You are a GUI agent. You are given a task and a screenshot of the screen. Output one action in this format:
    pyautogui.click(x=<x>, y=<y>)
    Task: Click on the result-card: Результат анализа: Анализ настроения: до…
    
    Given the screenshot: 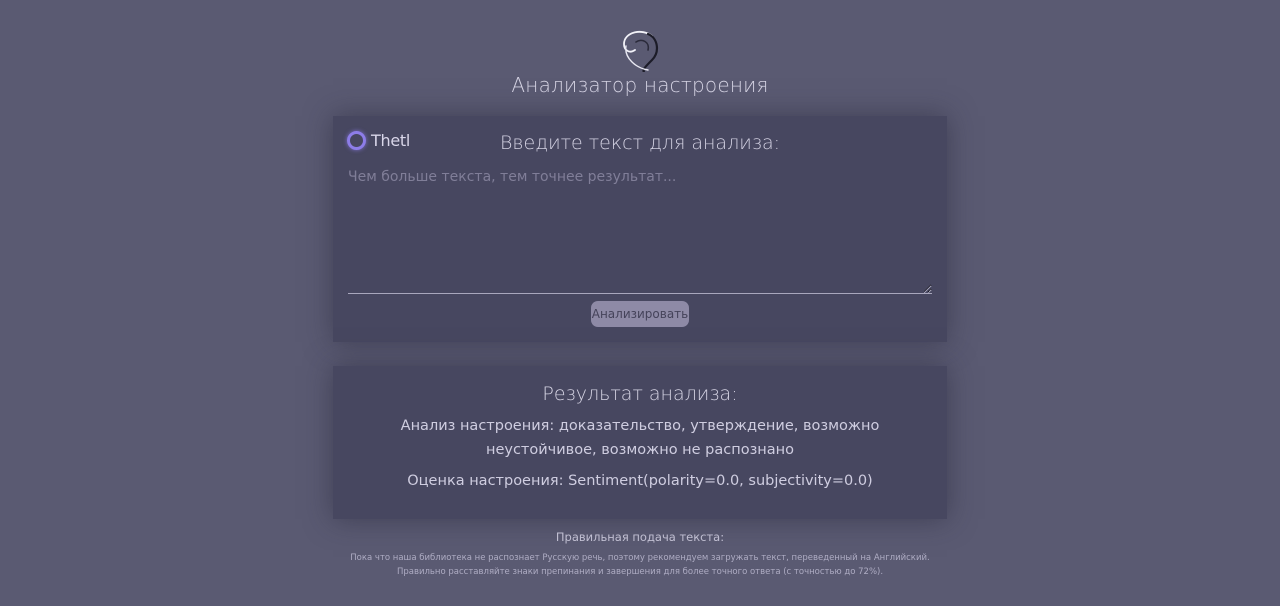 What is the action you would take?
    pyautogui.click(x=640, y=442)
    